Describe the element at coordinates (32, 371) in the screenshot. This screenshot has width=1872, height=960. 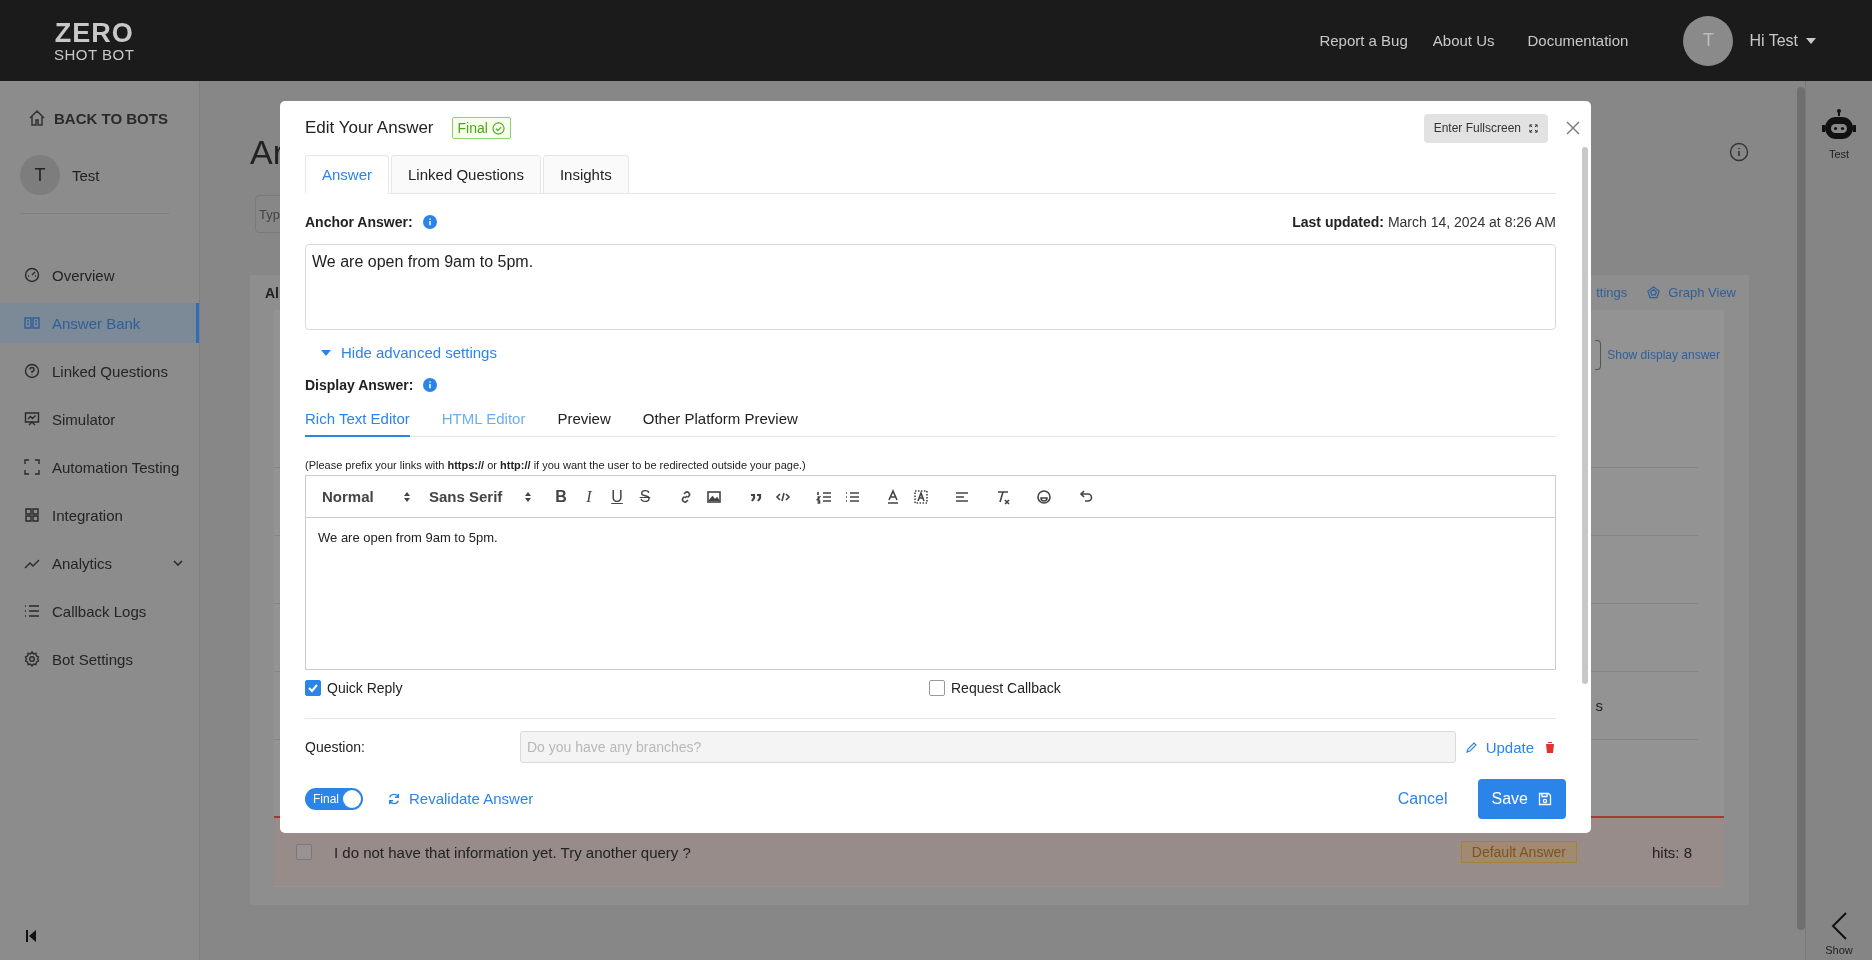
I see `question-icon` at that location.